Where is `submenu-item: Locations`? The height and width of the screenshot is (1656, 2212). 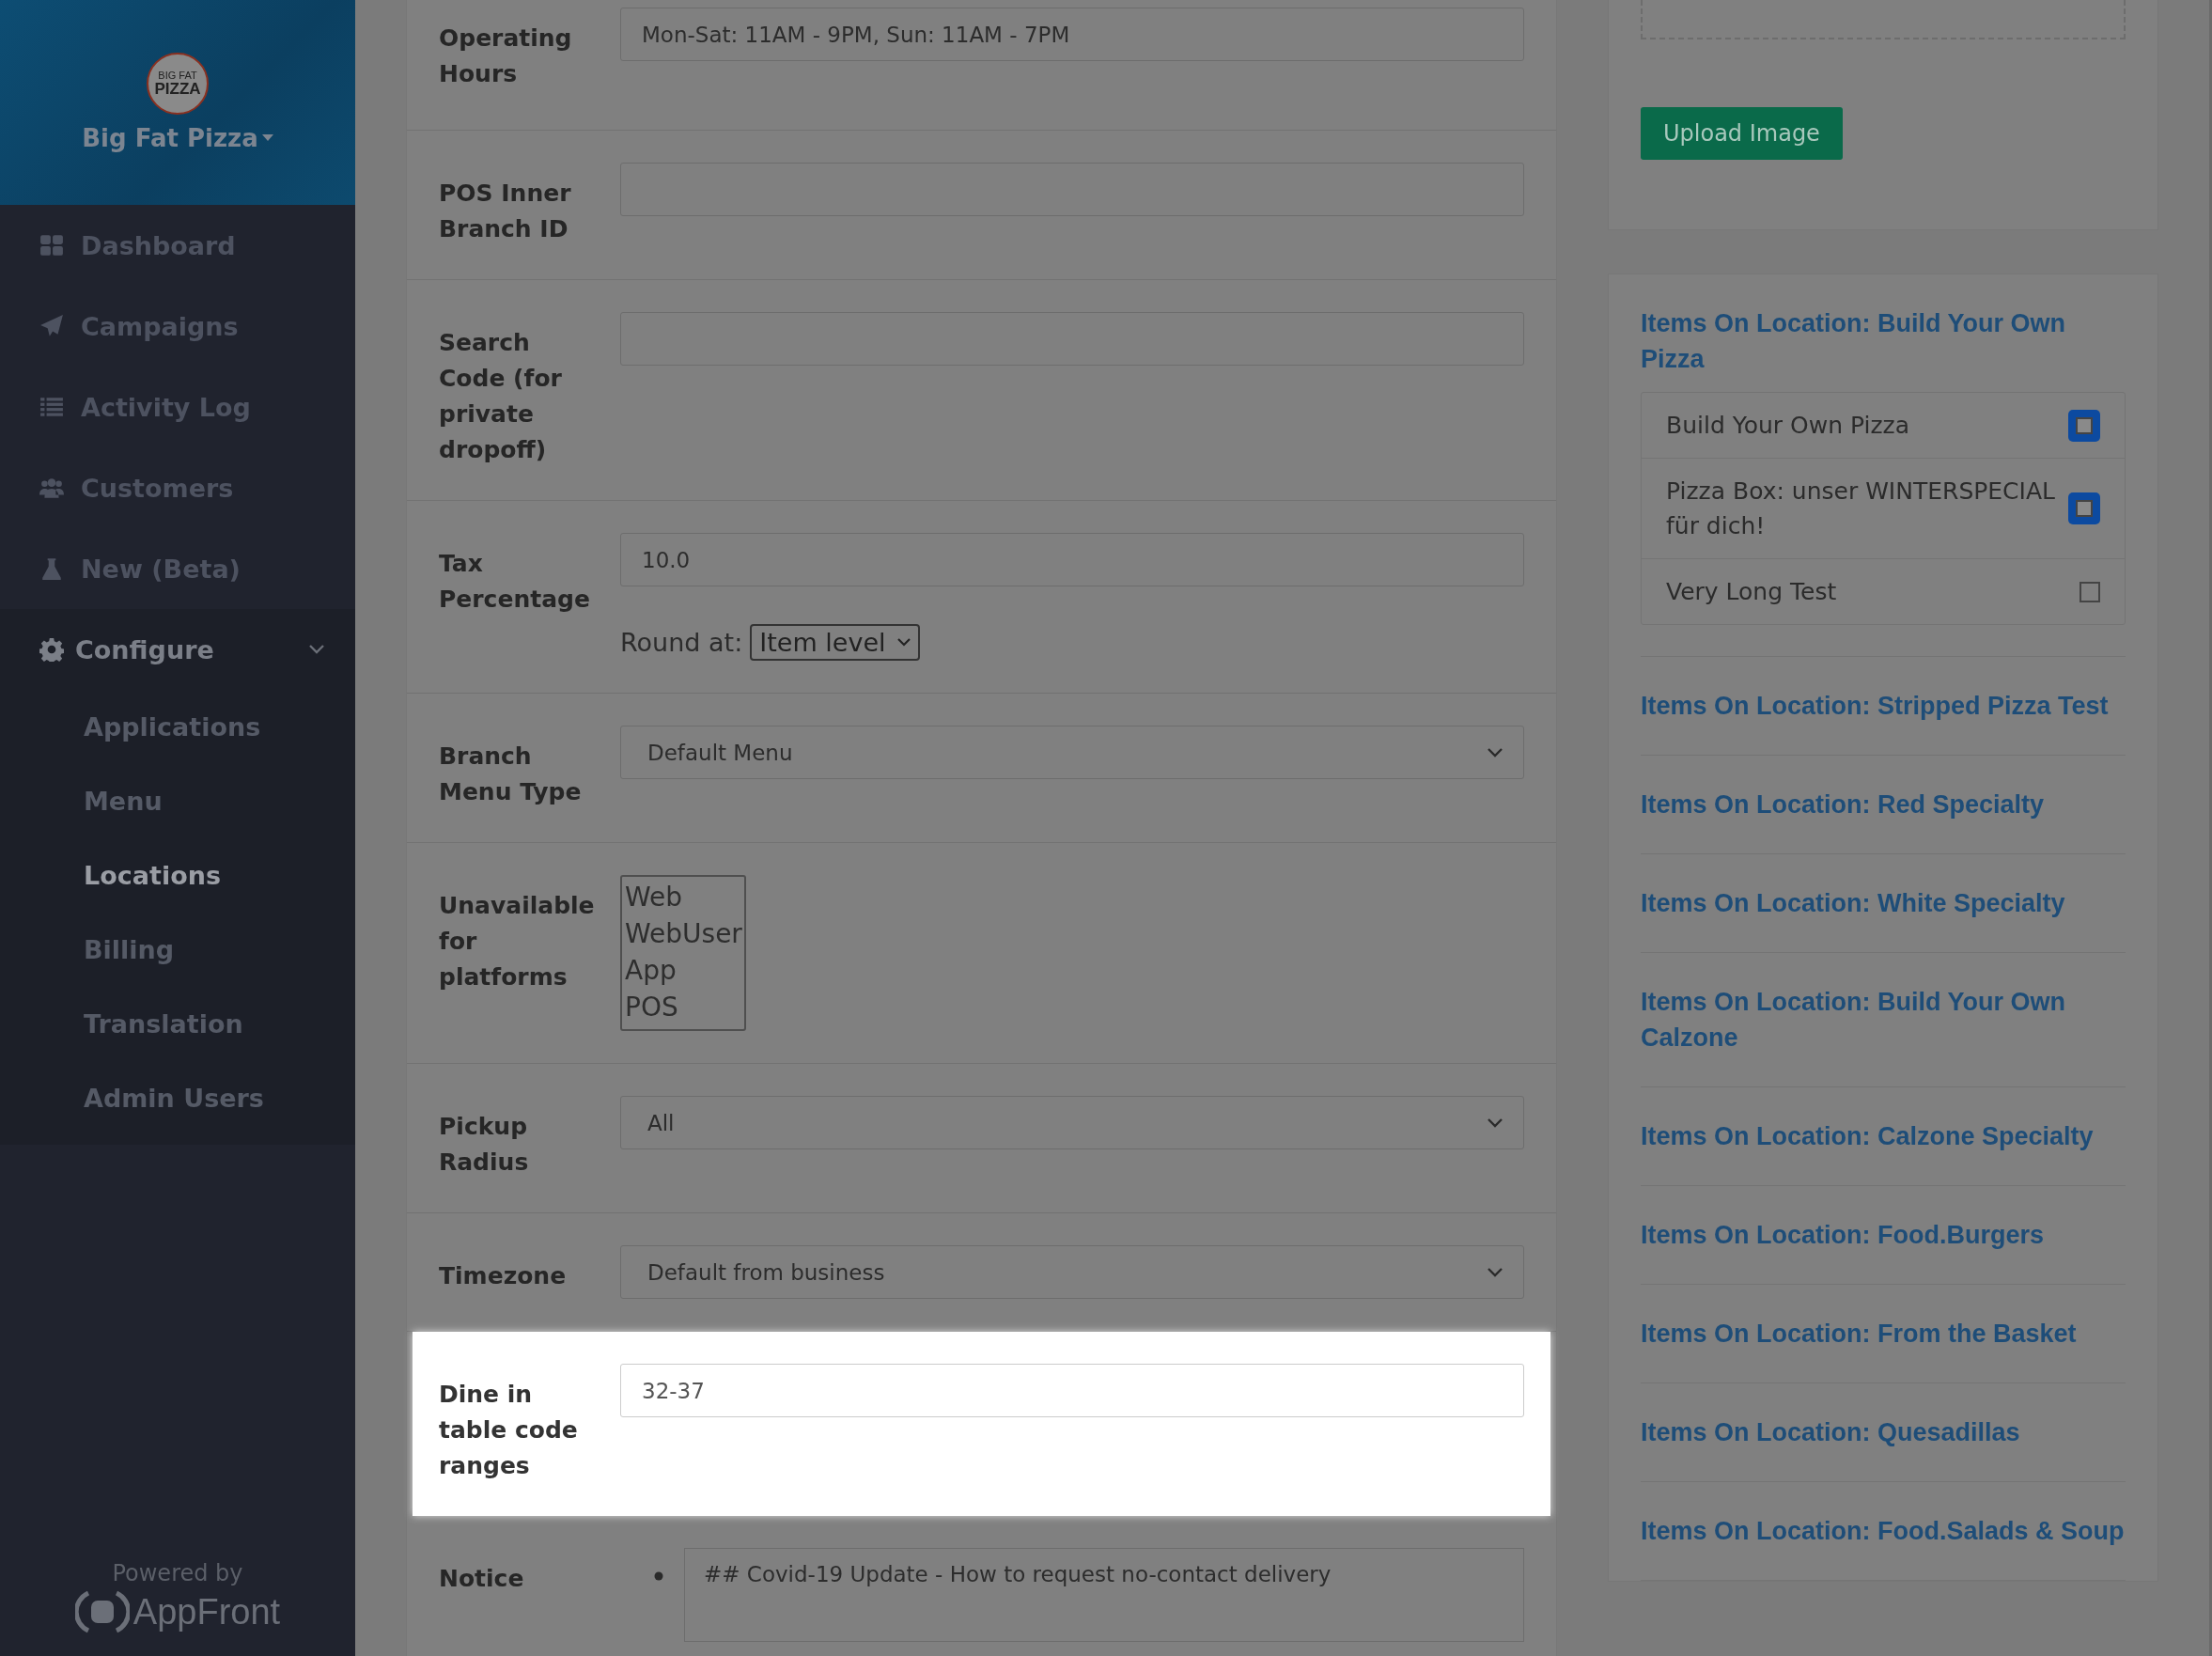
submenu-item: Locations is located at coordinates (177, 875).